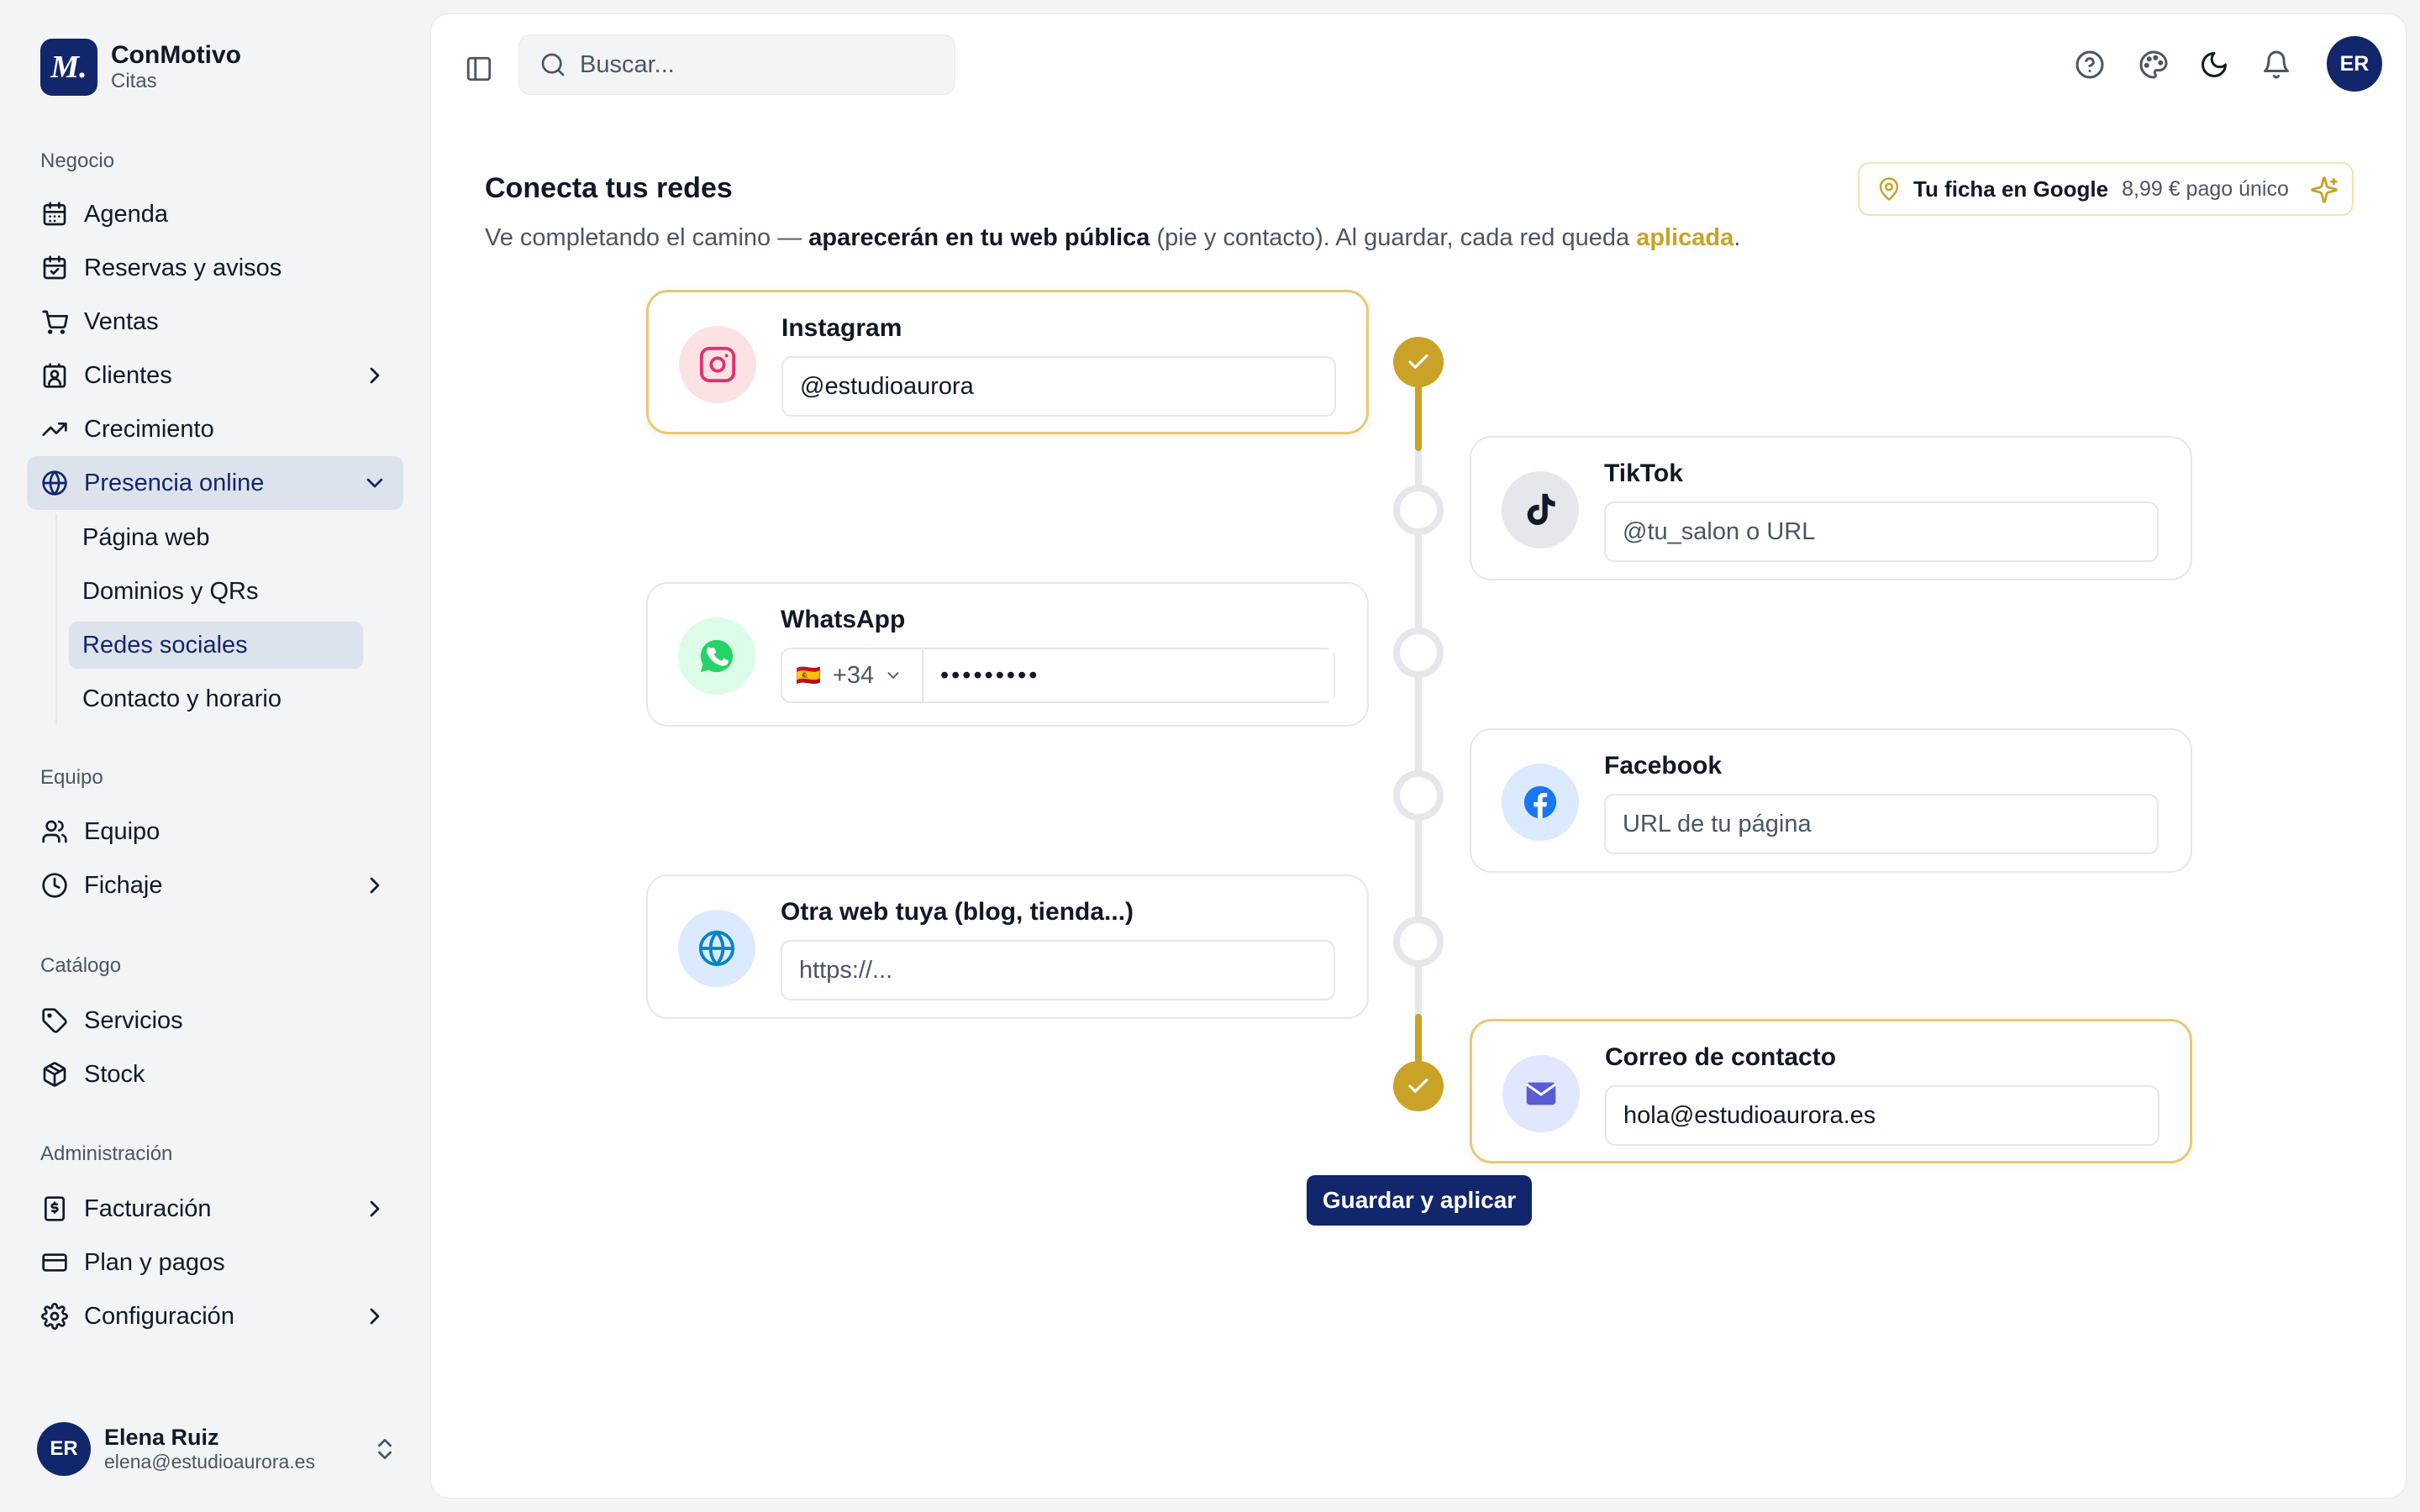 Image resolution: width=2420 pixels, height=1512 pixels. Describe the element at coordinates (2153, 65) in the screenshot. I see `theme-palette-button` at that location.